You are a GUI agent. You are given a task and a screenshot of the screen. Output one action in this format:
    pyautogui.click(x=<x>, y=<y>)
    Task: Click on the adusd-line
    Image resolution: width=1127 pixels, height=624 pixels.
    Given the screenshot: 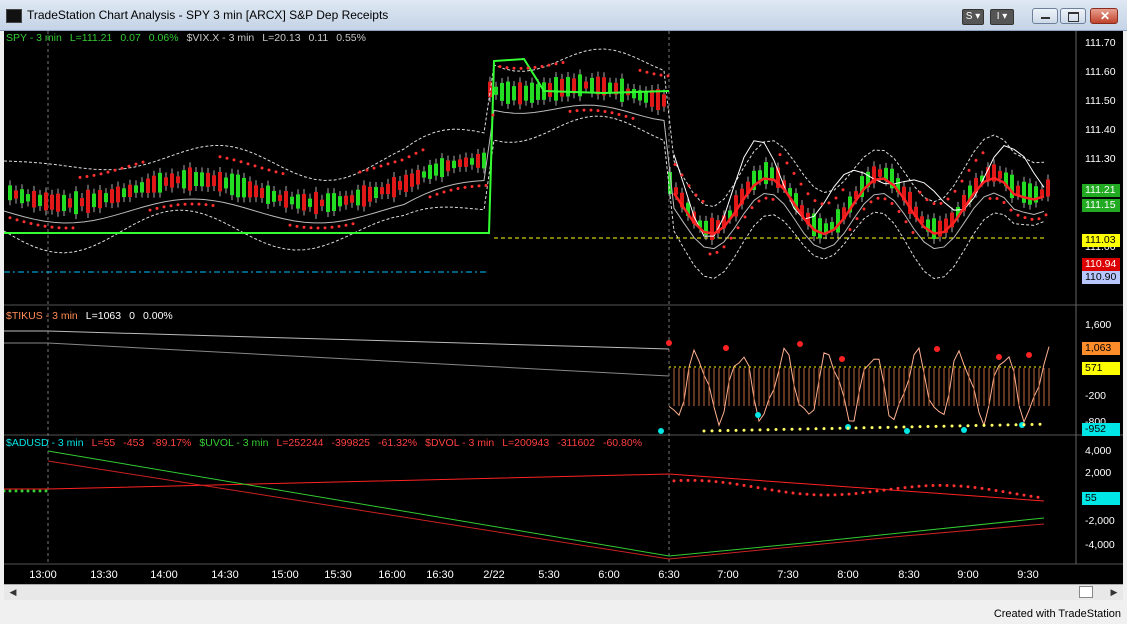 What is the action you would take?
    pyautogui.click(x=546, y=510)
    